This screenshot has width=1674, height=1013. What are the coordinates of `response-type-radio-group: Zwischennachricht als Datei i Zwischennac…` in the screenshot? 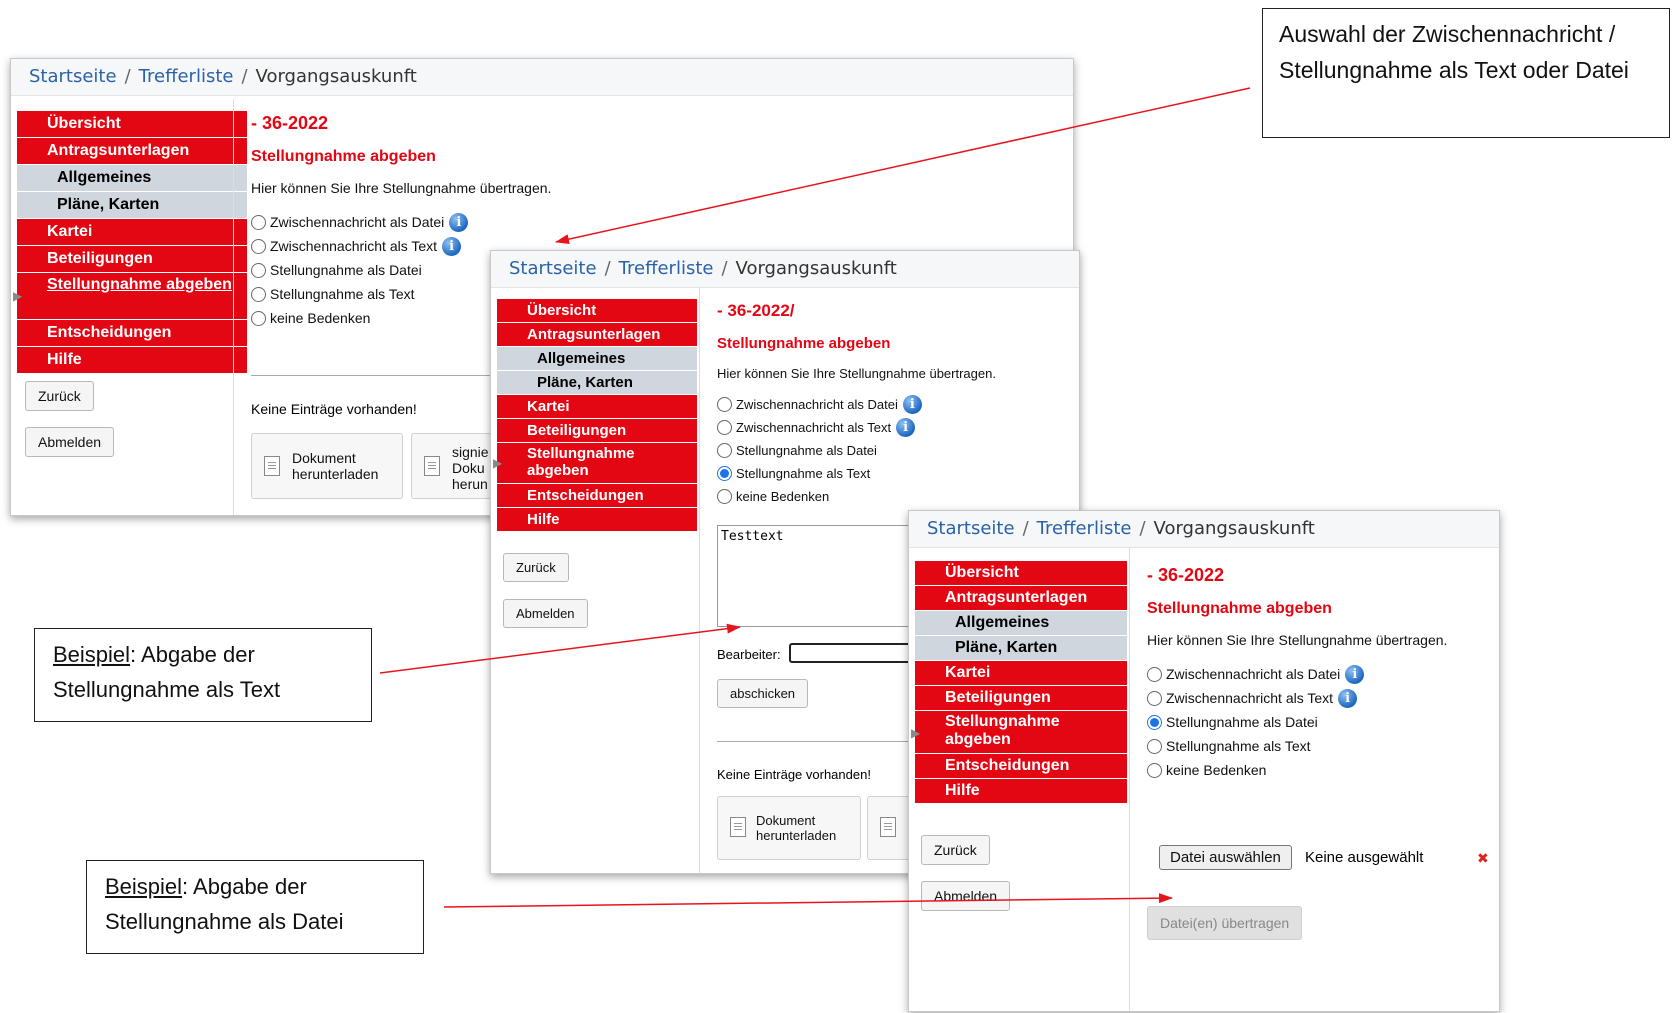 It's located at (897, 450).